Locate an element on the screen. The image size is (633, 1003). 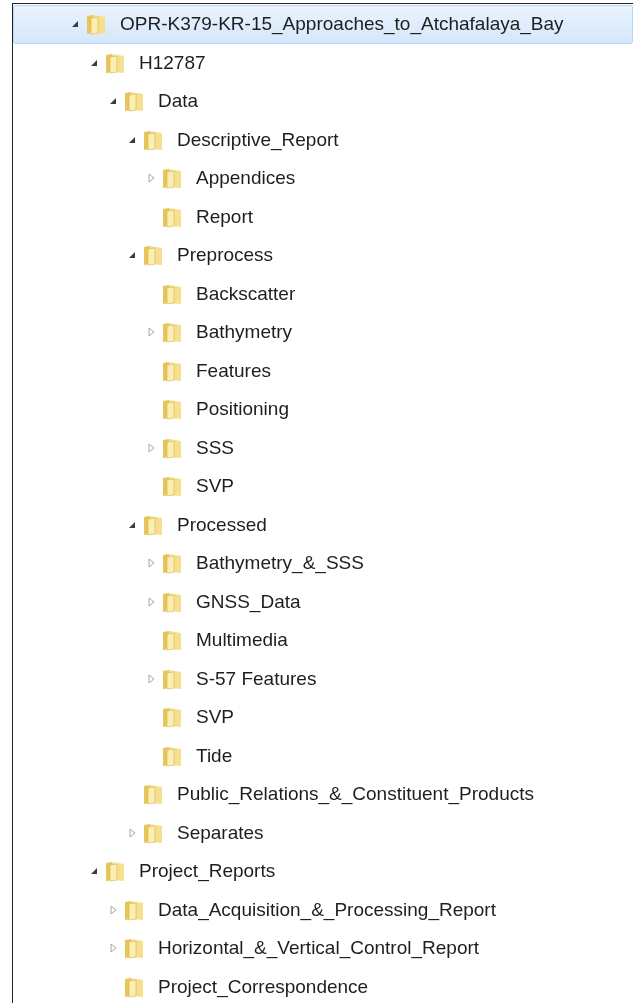
tree-item: Features is located at coordinates (323, 370).